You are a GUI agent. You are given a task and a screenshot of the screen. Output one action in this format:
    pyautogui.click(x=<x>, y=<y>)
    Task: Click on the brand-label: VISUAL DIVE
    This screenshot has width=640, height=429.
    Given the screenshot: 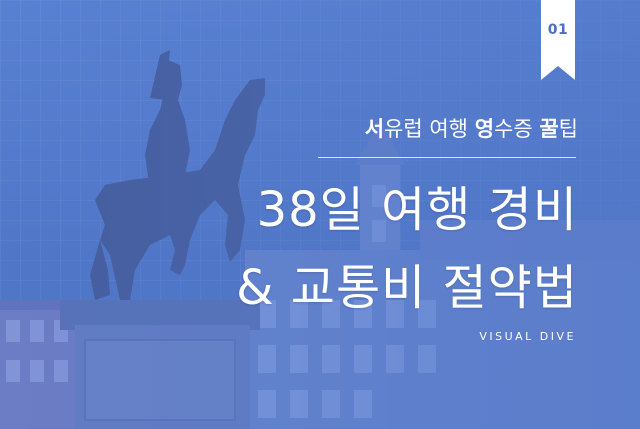 What is the action you would take?
    pyautogui.click(x=527, y=336)
    